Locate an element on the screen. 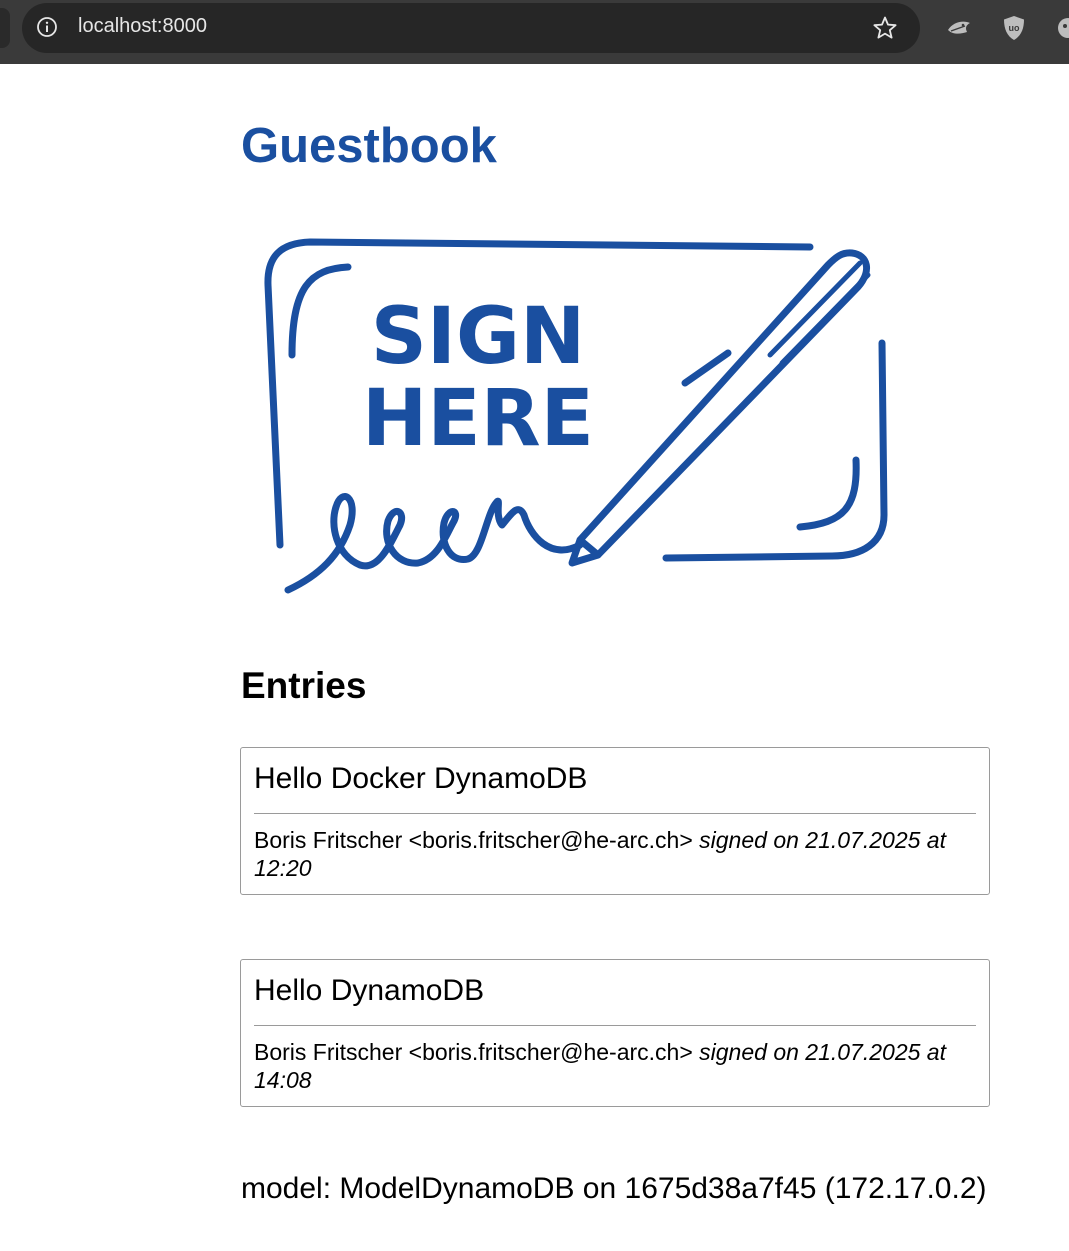 This screenshot has width=1069, height=1251. entry-message: Hello Docker DynamoDB is located at coordinates (421, 778).